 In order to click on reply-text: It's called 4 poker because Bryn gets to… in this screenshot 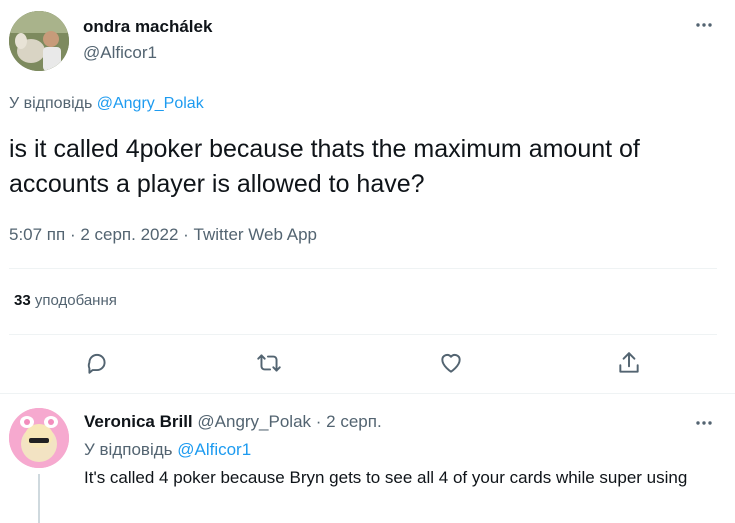, I will do `click(386, 477)`.